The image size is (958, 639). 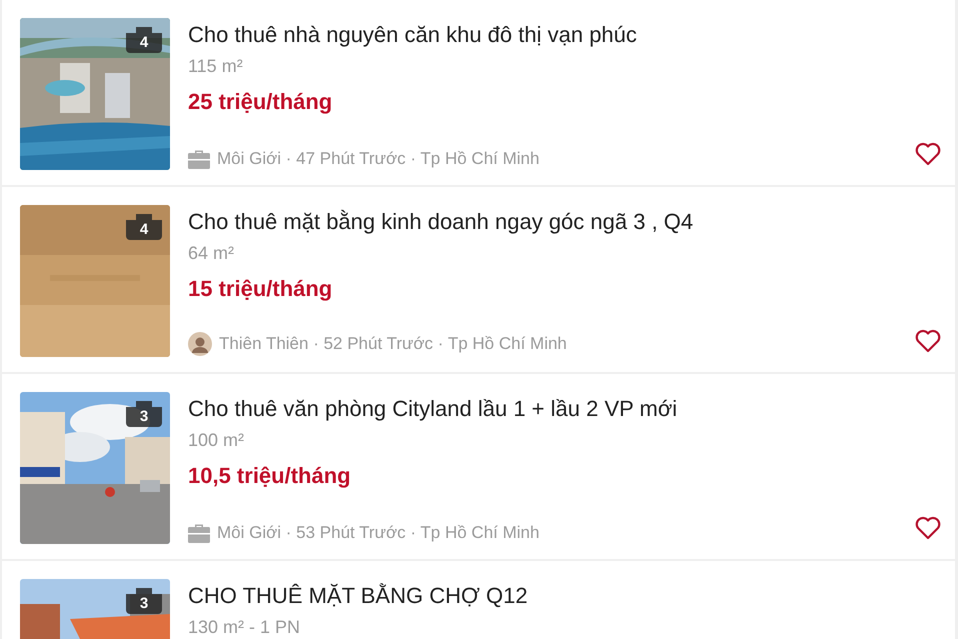 I want to click on listing-title: Cho thuê văn phòng Cityland lầu 1 + lầu 2 VP mới, so click(x=563, y=409).